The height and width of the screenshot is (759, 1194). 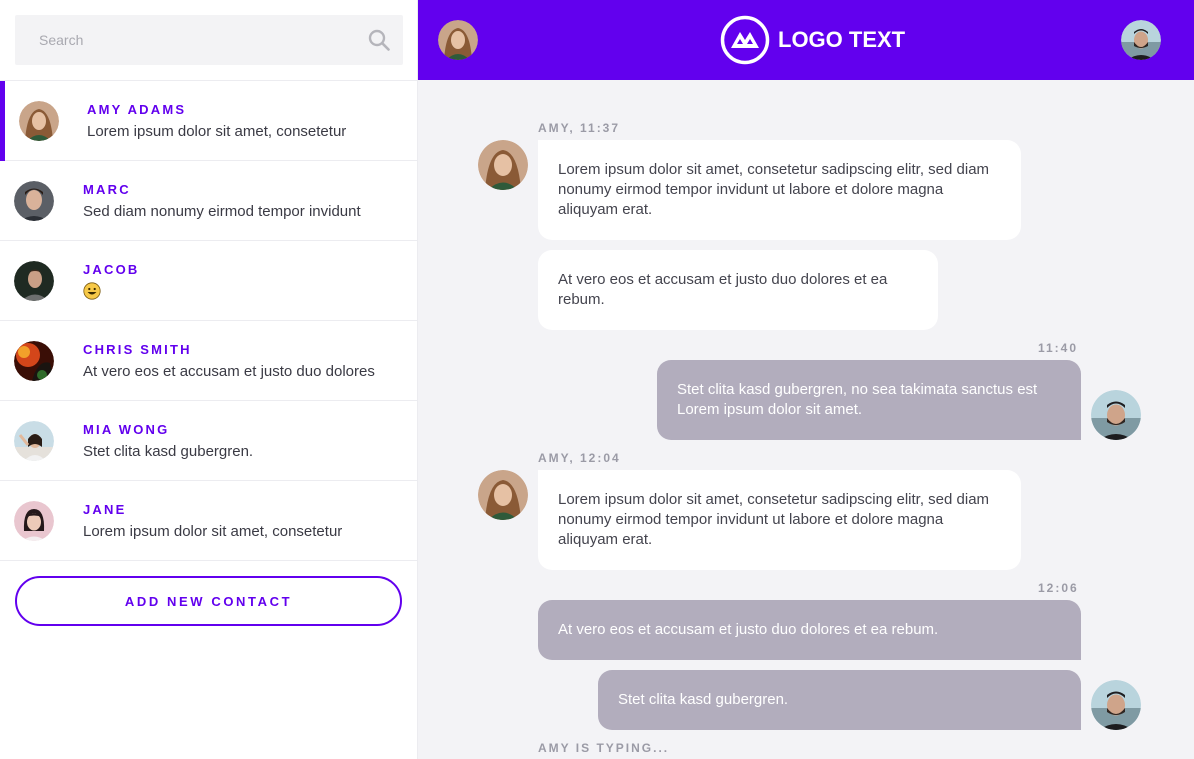 What do you see at coordinates (579, 458) in the screenshot?
I see `message-meta: AMY, 12:04` at bounding box center [579, 458].